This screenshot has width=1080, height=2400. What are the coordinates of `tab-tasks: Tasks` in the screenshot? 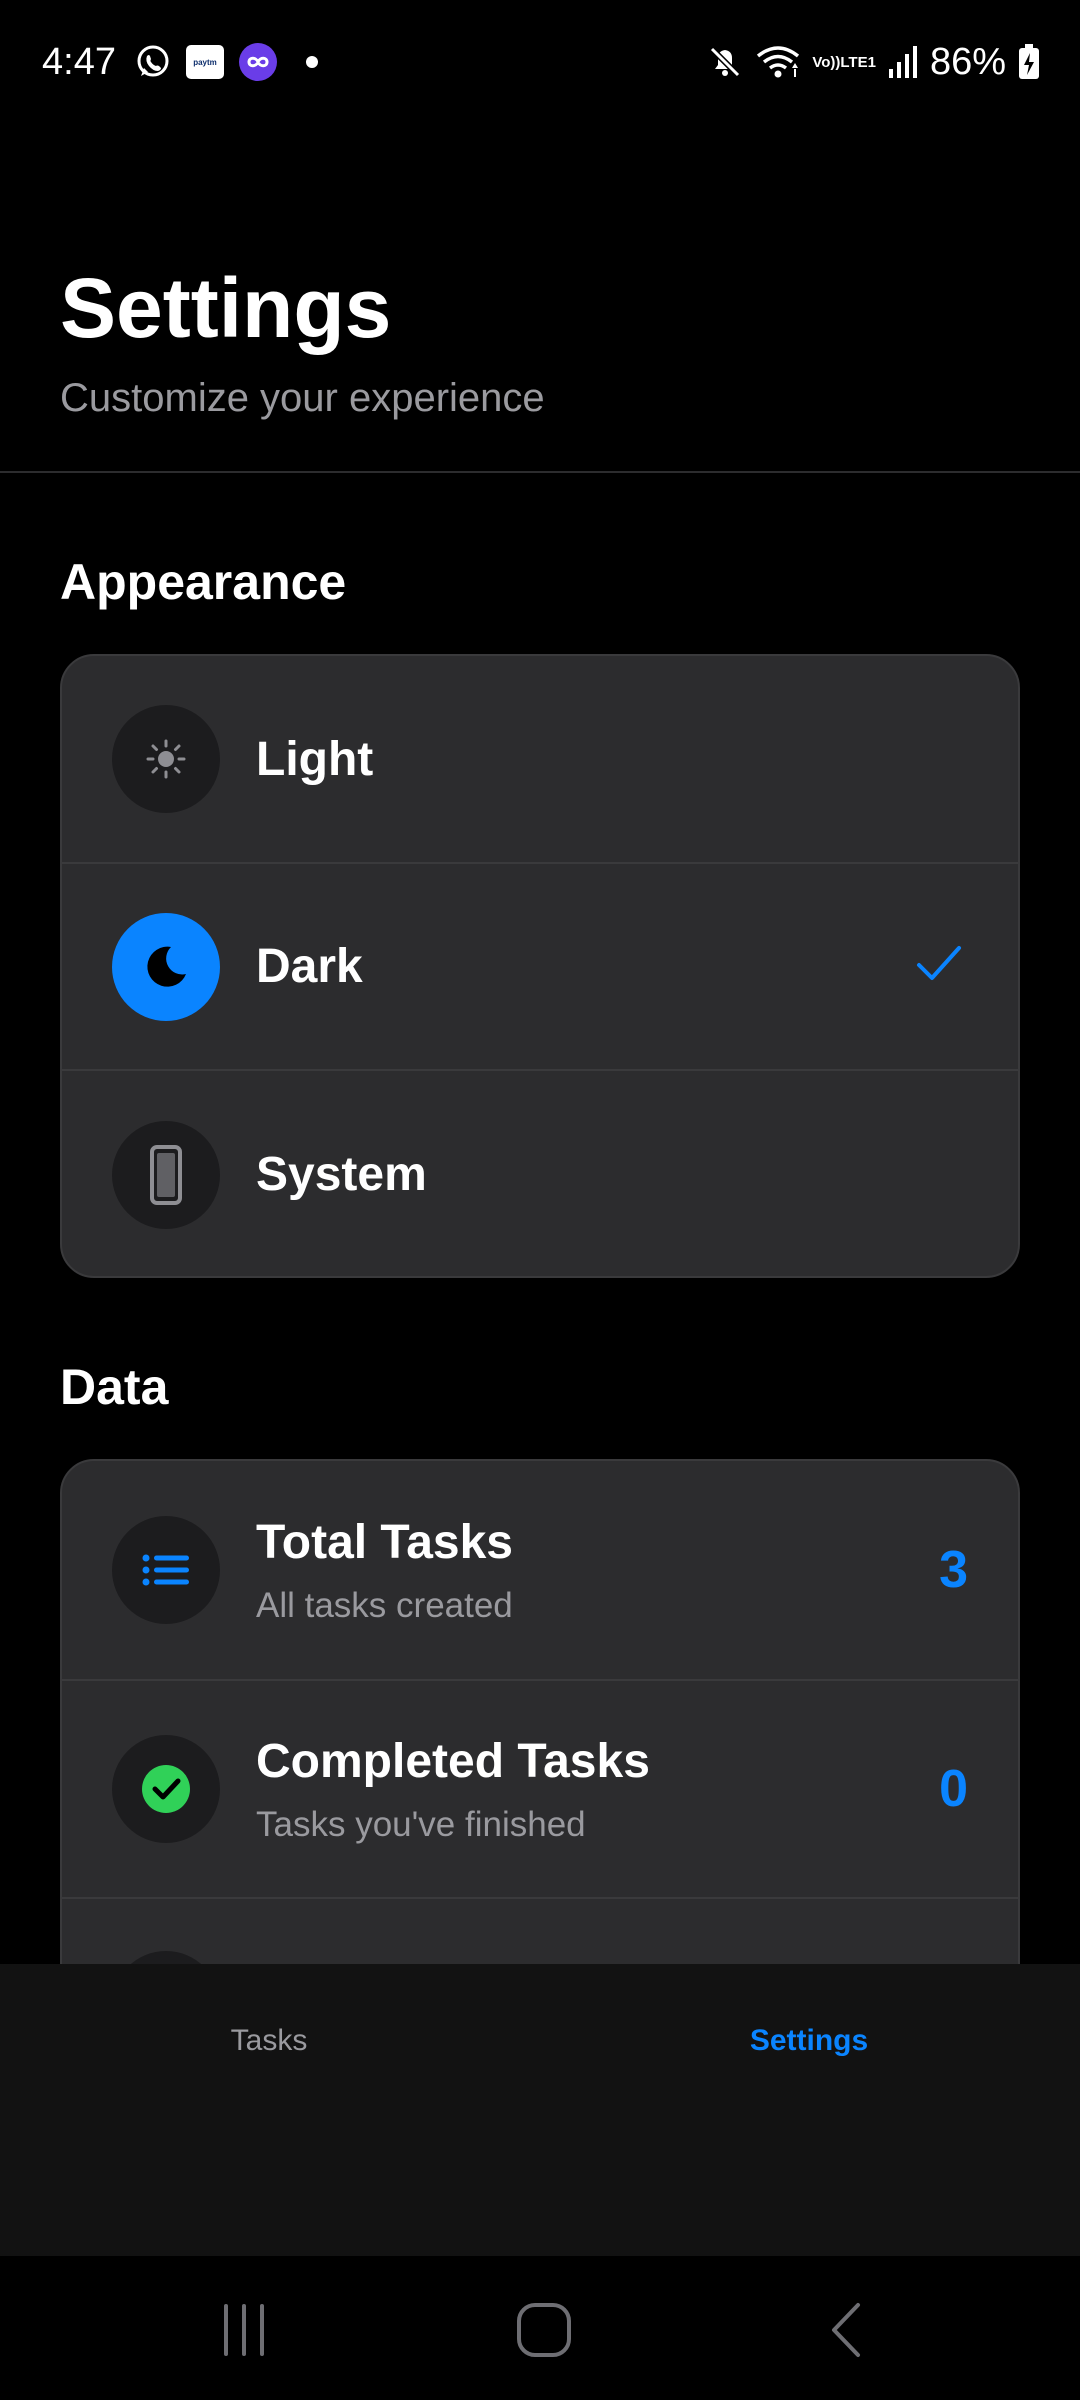 It's located at (269, 2041).